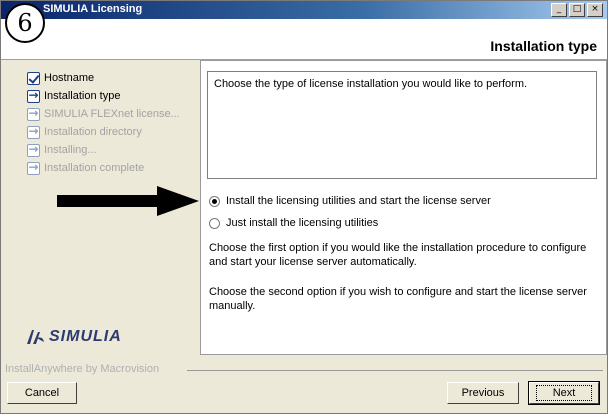  I want to click on previous-button-label: Previous, so click(483, 393).